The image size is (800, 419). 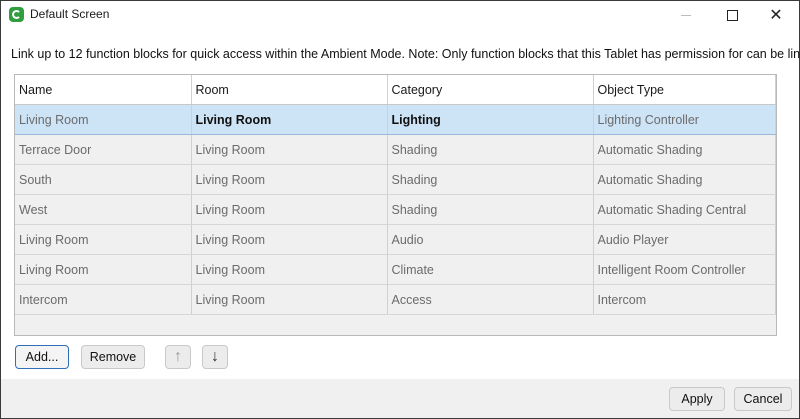 I want to click on close-button: ✕, so click(x=776, y=15).